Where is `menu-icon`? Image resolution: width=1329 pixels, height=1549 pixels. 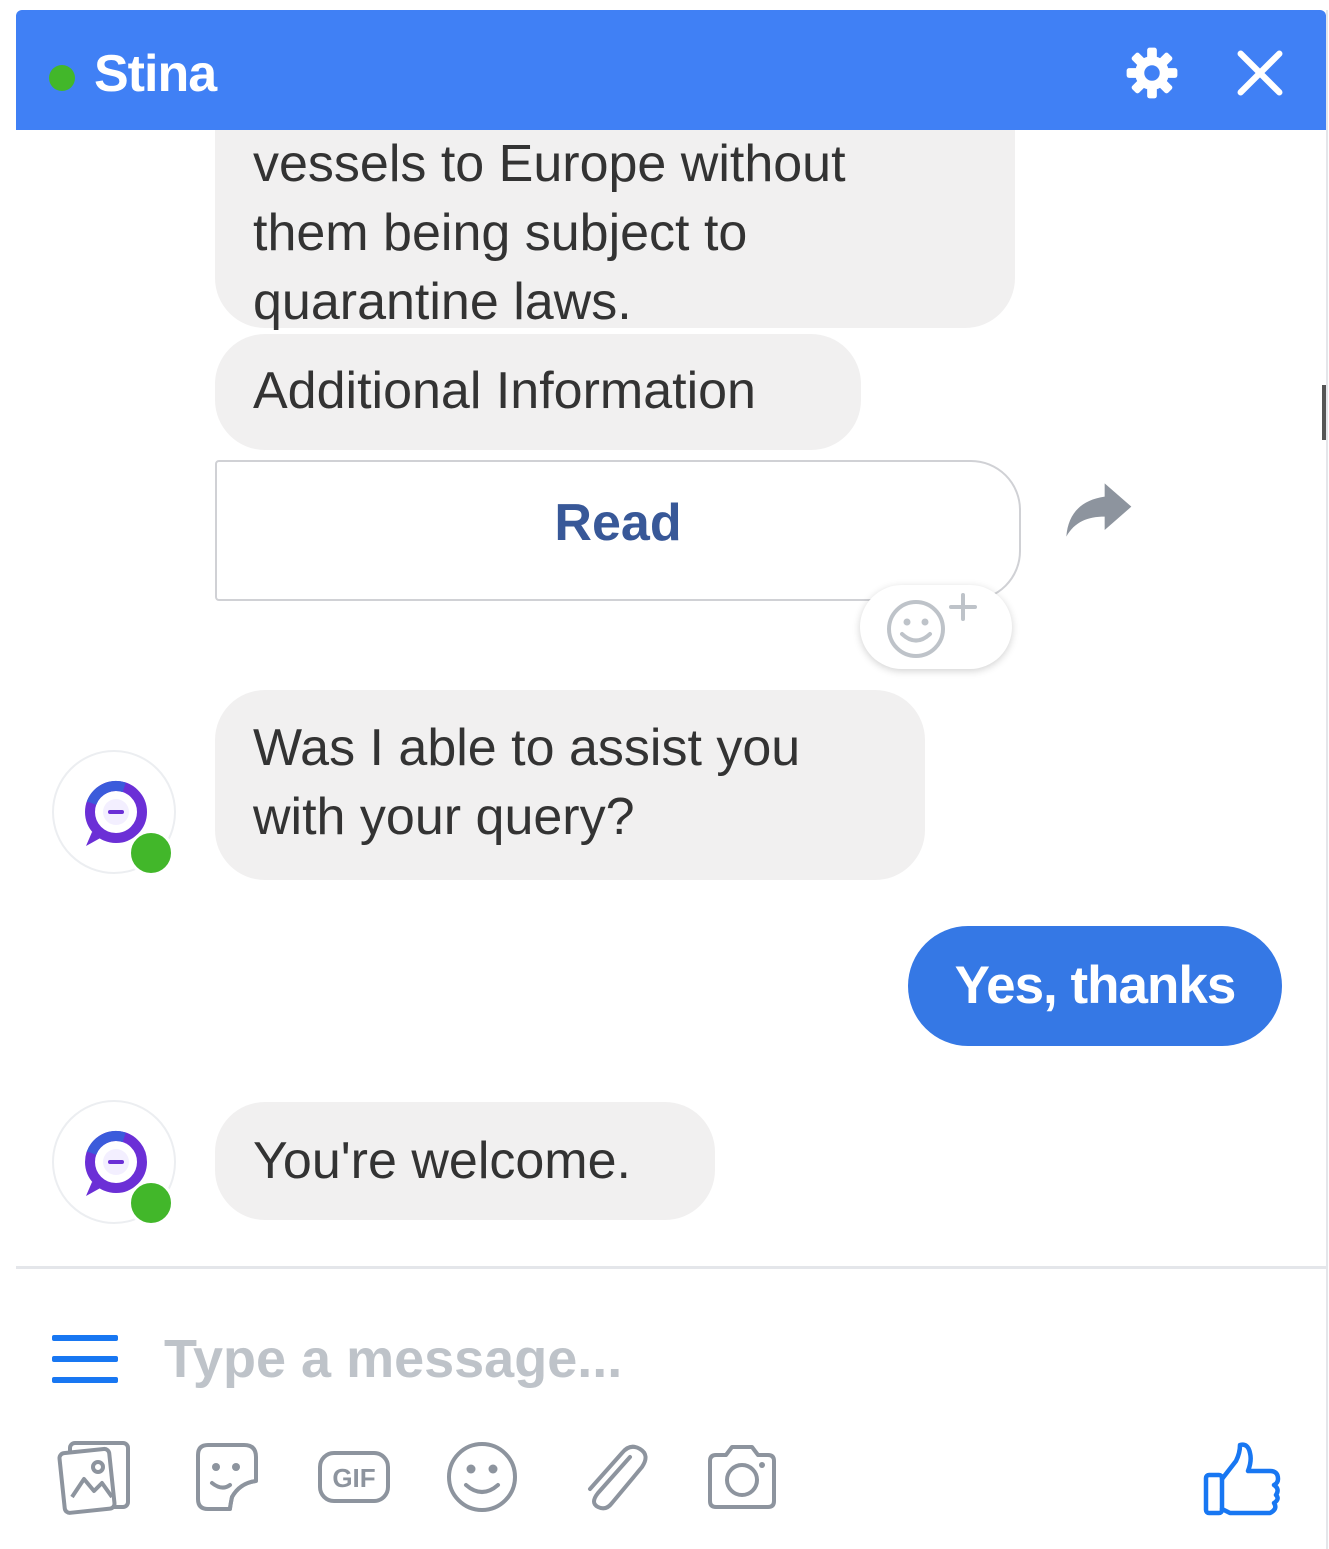 menu-icon is located at coordinates (85, 1359).